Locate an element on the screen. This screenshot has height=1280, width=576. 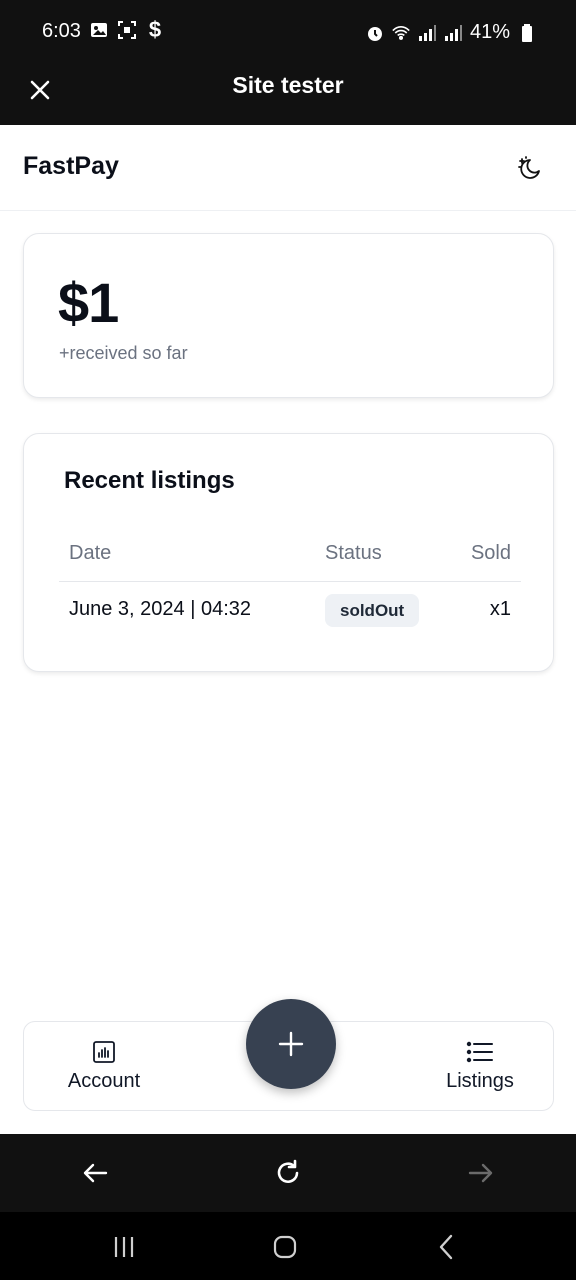
battery-icon is located at coordinates (527, 32).